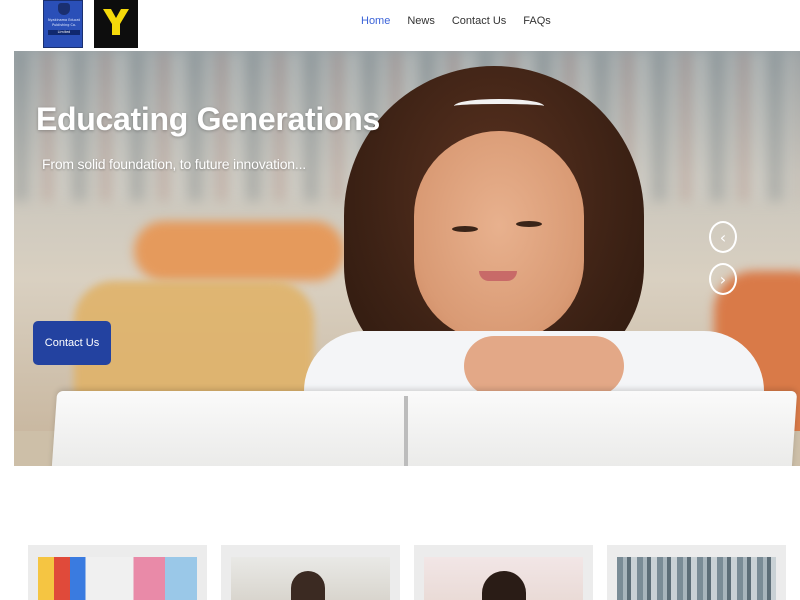 Image resolution: width=800 pixels, height=600 pixels. I want to click on headband, so click(499, 106).